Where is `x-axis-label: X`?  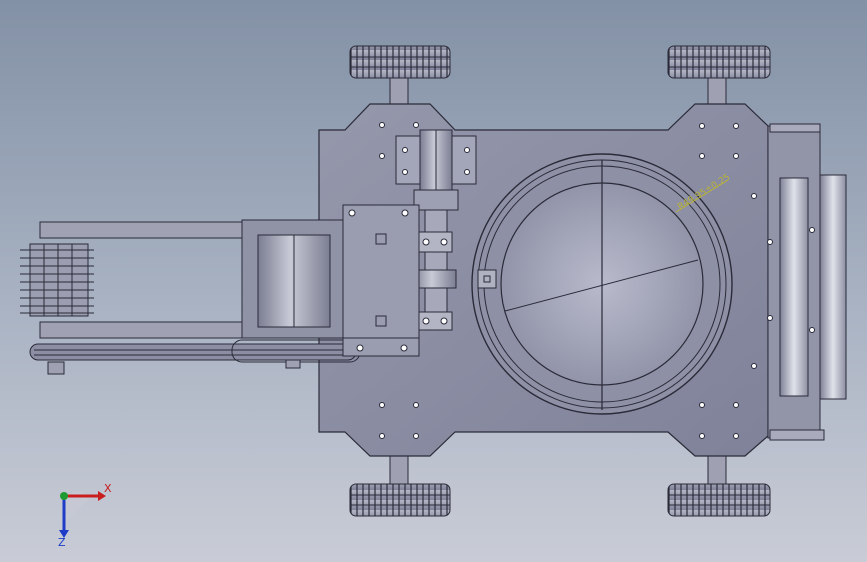 x-axis-label: X is located at coordinates (108, 488).